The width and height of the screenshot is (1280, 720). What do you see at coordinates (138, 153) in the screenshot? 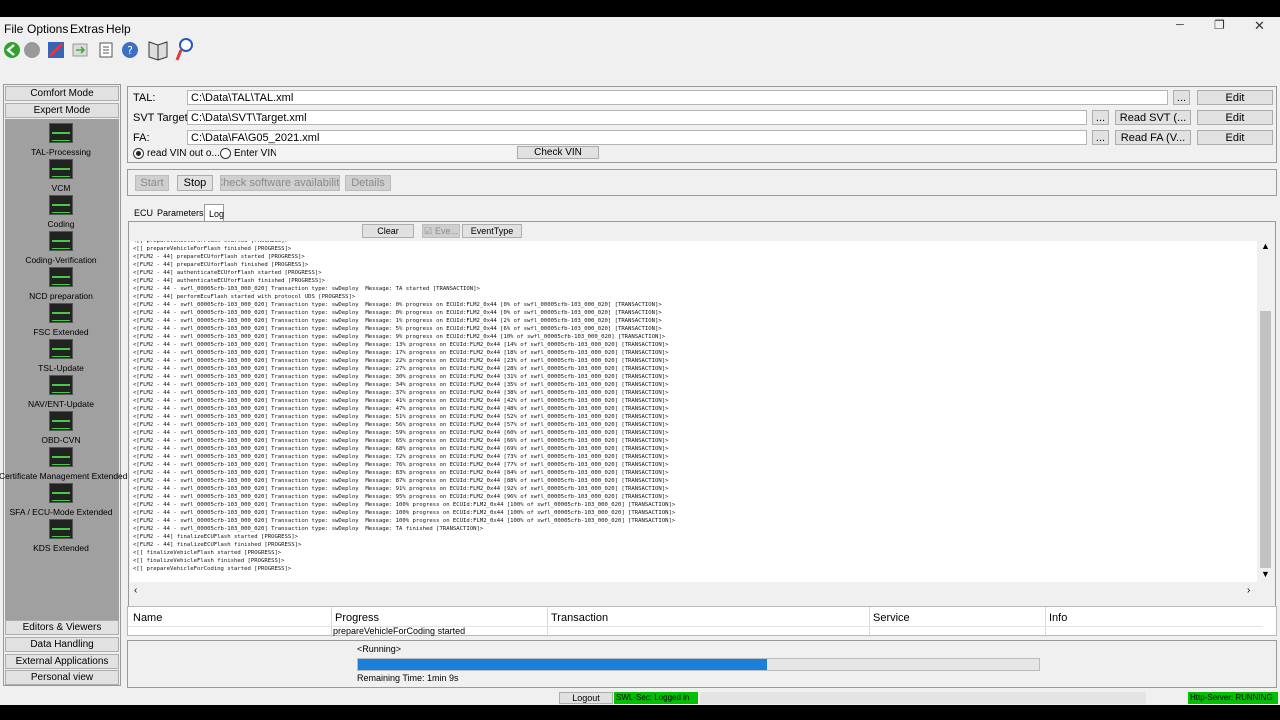
I see `read-vin-radio` at bounding box center [138, 153].